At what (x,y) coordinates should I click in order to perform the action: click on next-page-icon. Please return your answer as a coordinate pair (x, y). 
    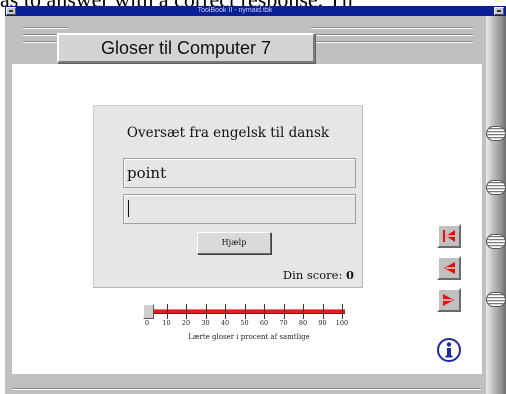
    Looking at the image, I should click on (448, 300).